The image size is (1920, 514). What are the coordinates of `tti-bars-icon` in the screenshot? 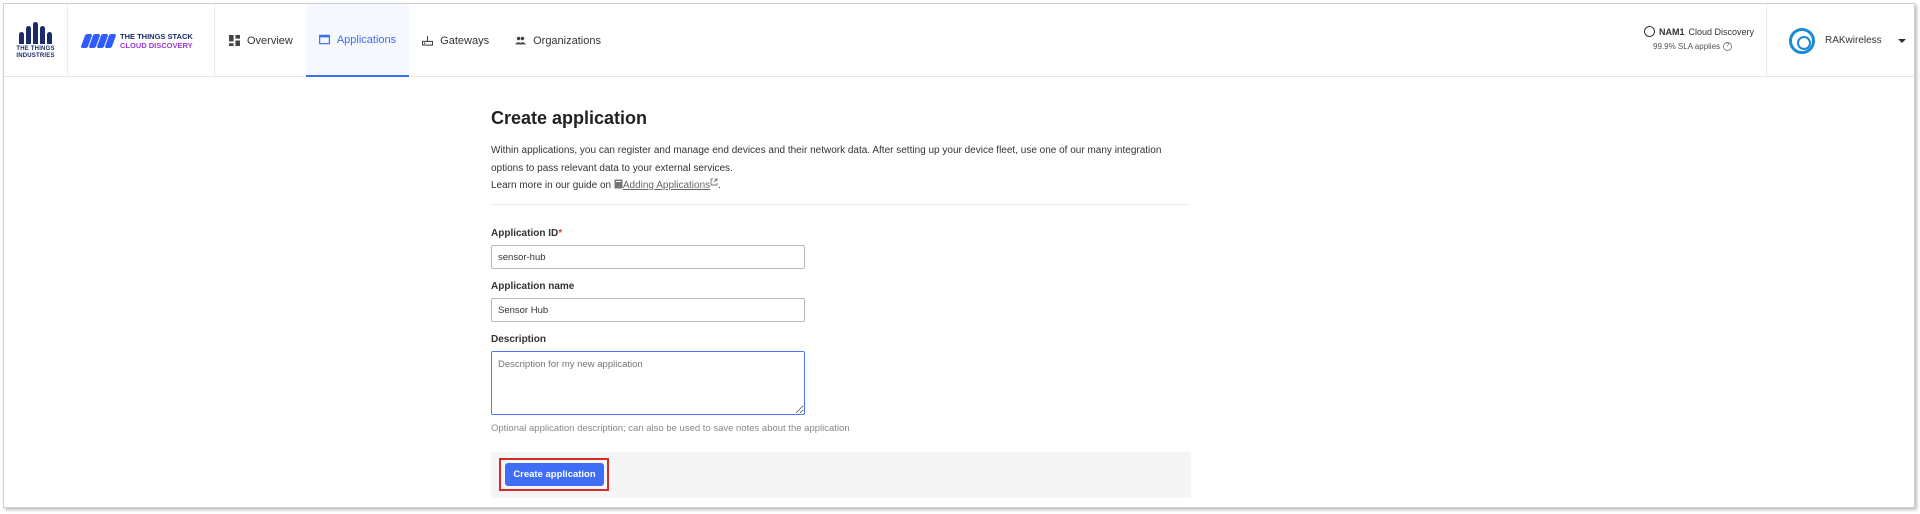 It's located at (35, 32).